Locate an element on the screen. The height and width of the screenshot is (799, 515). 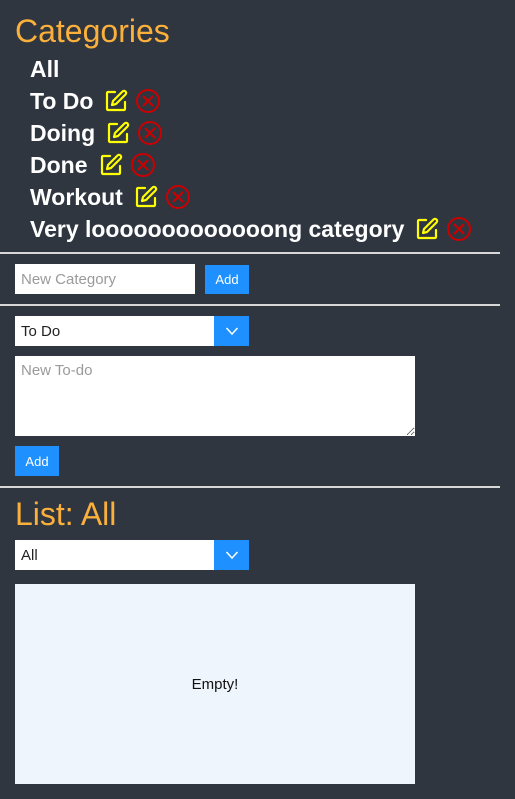
list-filter-select: All is located at coordinates (132, 555).